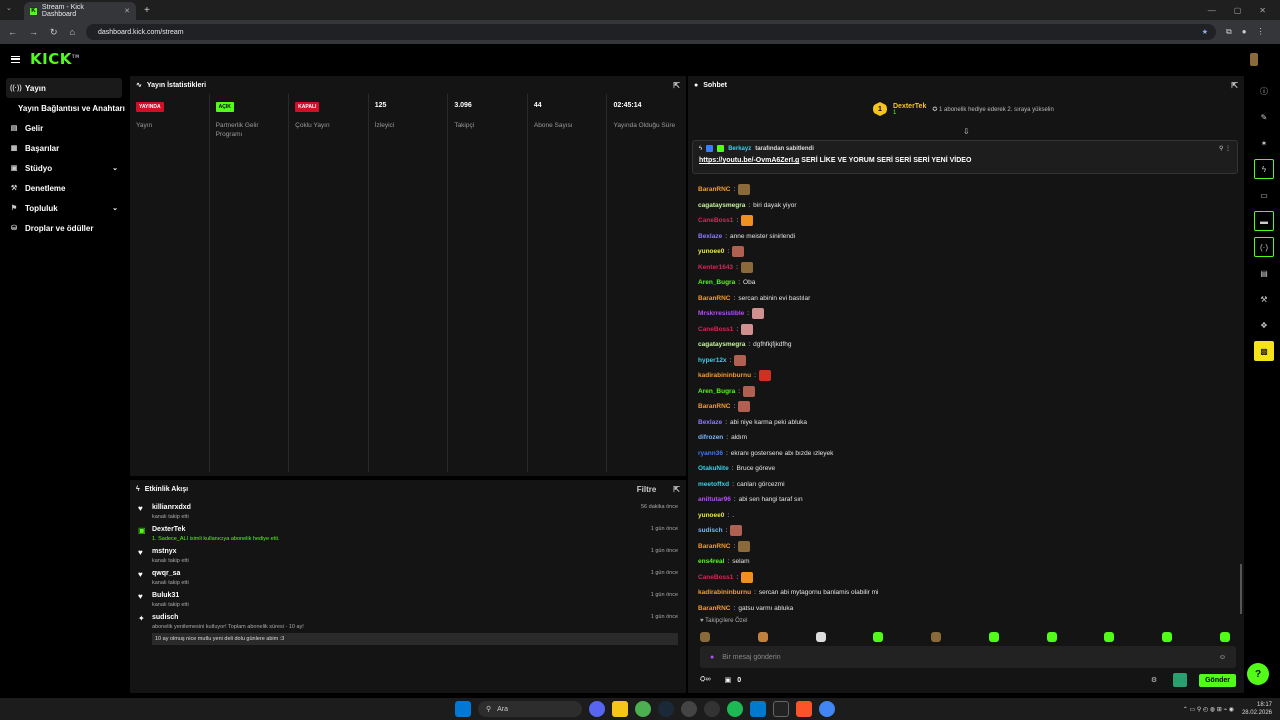 This screenshot has height=720, width=1280. What do you see at coordinates (1264, 91) in the screenshot?
I see `info-icon: ⓘ` at bounding box center [1264, 91].